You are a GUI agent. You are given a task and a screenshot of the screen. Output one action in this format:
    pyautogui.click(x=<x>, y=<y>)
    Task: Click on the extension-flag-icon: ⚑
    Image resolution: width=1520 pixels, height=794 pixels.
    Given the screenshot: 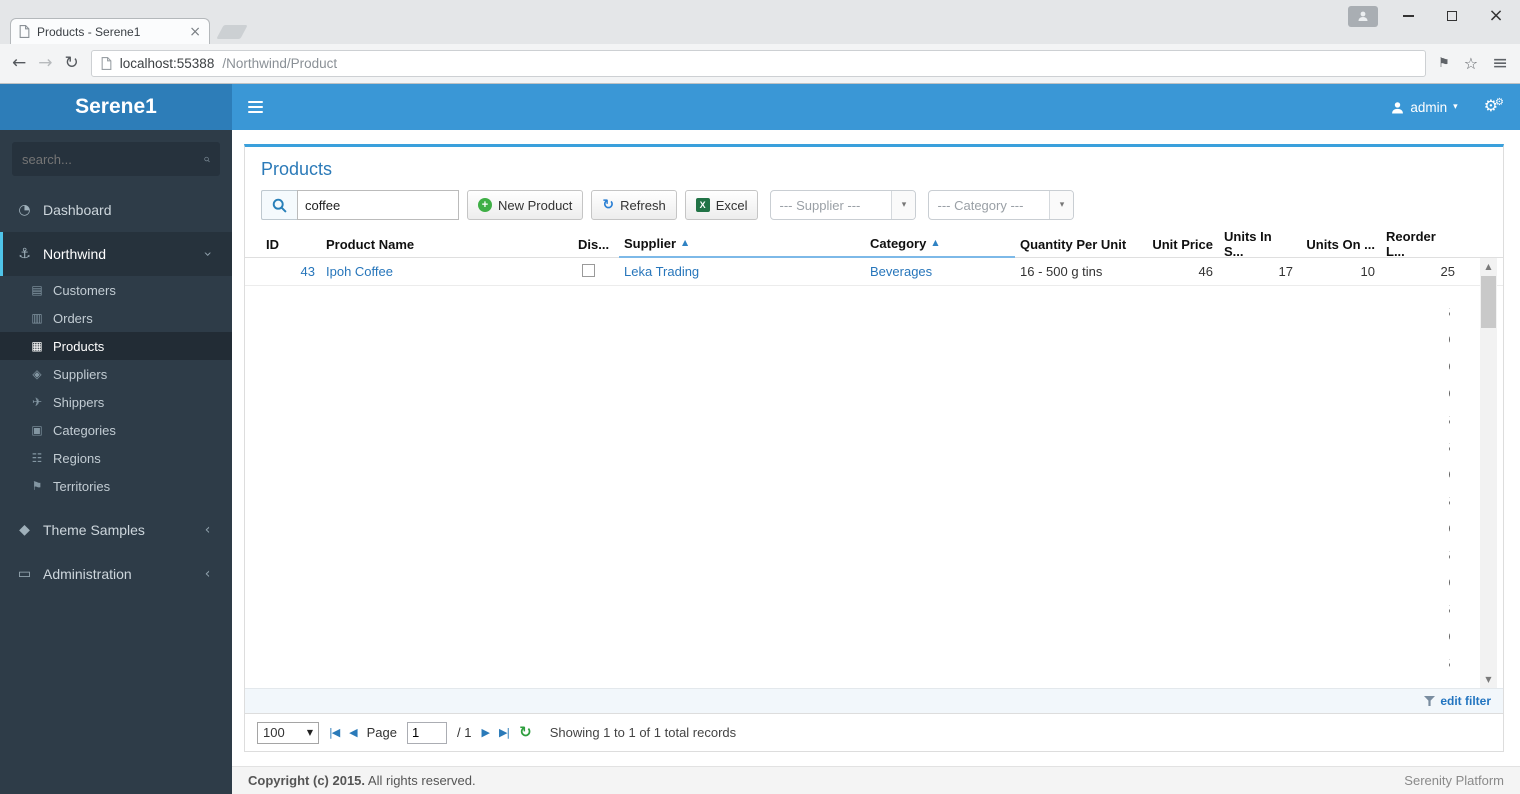 What is the action you would take?
    pyautogui.click(x=1444, y=63)
    